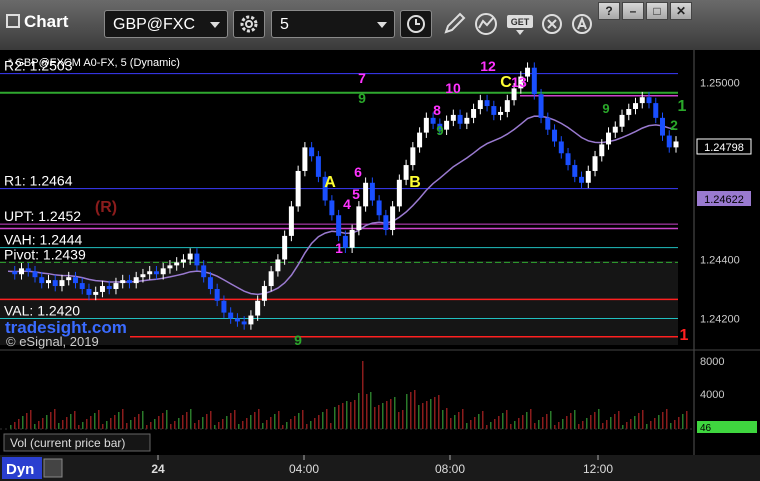  I want to click on level-label: Pivot: 1.2439, so click(45, 254).